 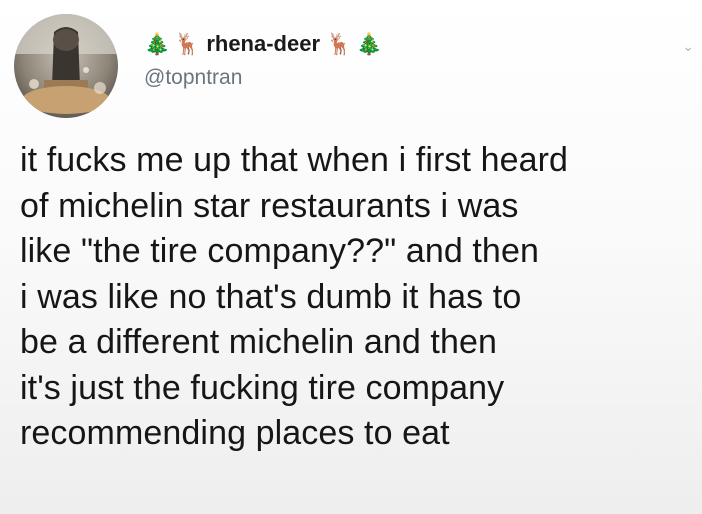 What do you see at coordinates (688, 46) in the screenshot?
I see `chevron-down-icon: ⌄` at bounding box center [688, 46].